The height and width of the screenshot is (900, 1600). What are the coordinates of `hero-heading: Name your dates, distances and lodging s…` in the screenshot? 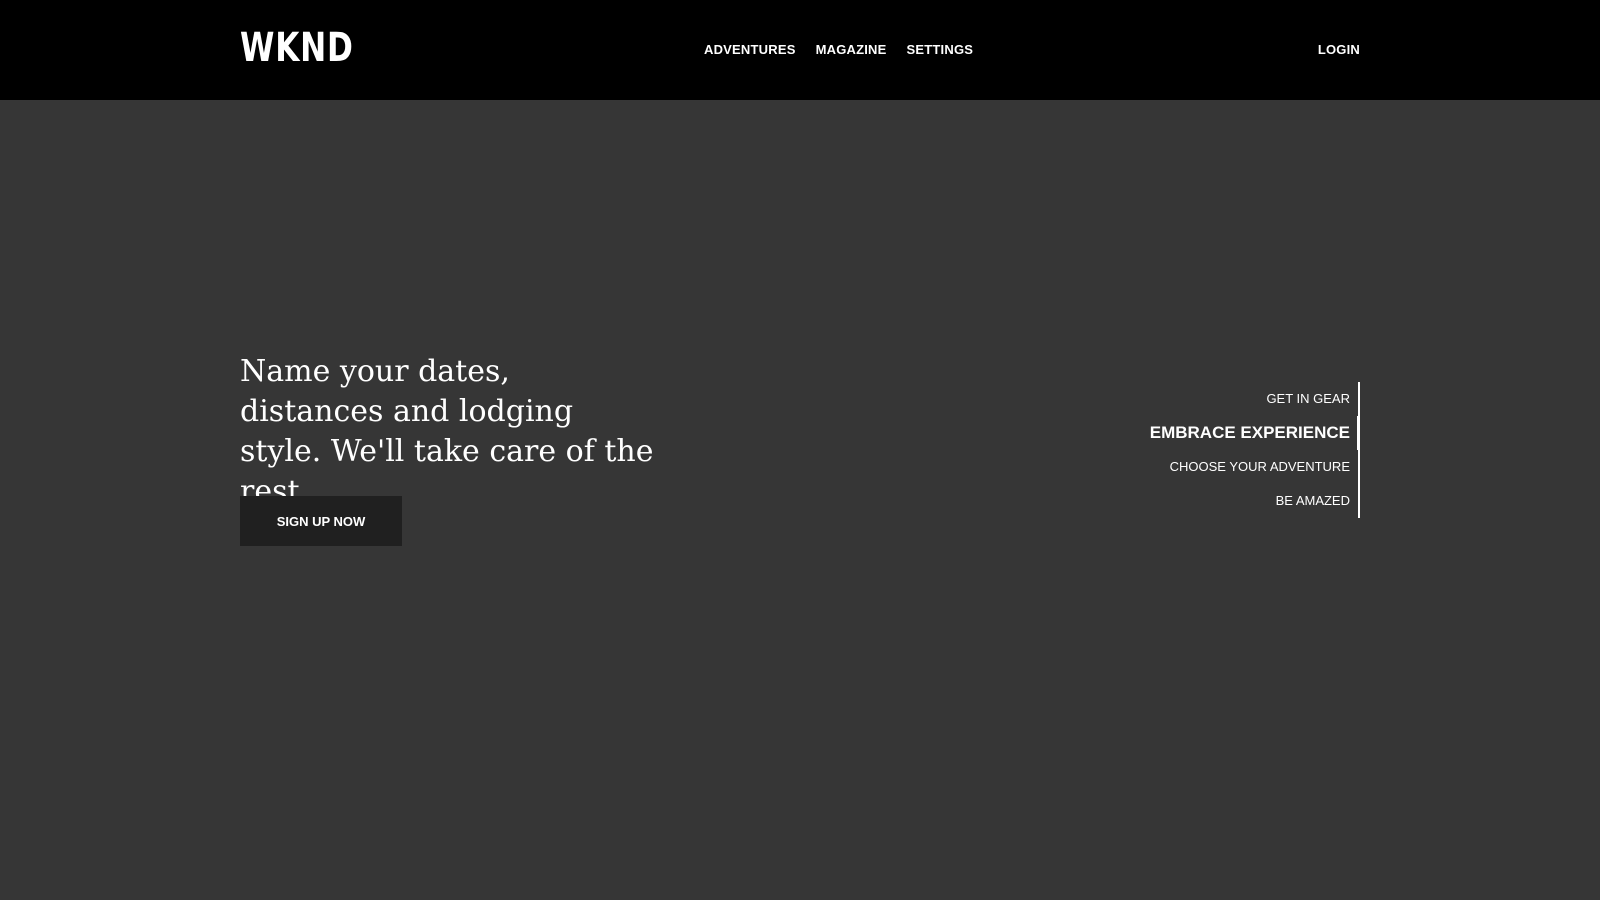 It's located at (447, 431).